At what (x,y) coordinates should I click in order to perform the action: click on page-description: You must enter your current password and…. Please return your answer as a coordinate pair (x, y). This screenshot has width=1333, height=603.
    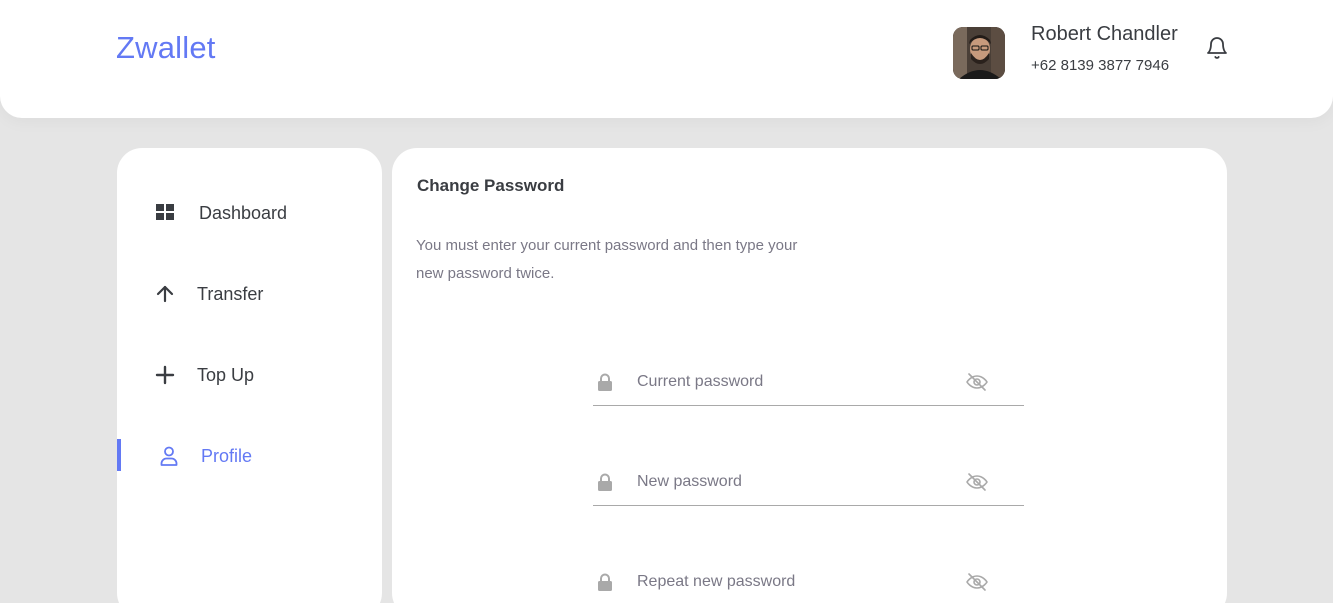
    Looking at the image, I should click on (607, 259).